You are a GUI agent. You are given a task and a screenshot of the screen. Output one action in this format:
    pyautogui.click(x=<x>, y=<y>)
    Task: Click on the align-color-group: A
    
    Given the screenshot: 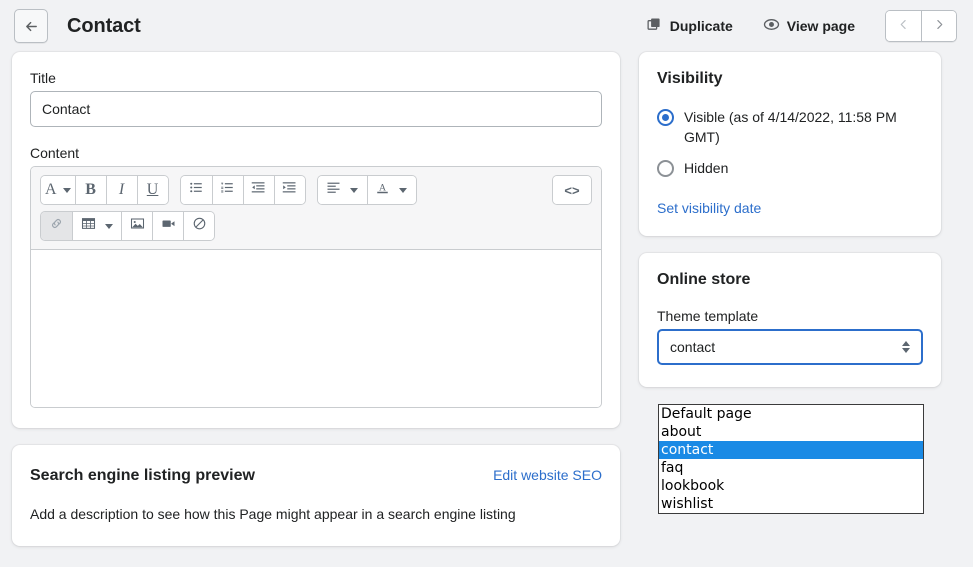 What is the action you would take?
    pyautogui.click(x=366, y=190)
    